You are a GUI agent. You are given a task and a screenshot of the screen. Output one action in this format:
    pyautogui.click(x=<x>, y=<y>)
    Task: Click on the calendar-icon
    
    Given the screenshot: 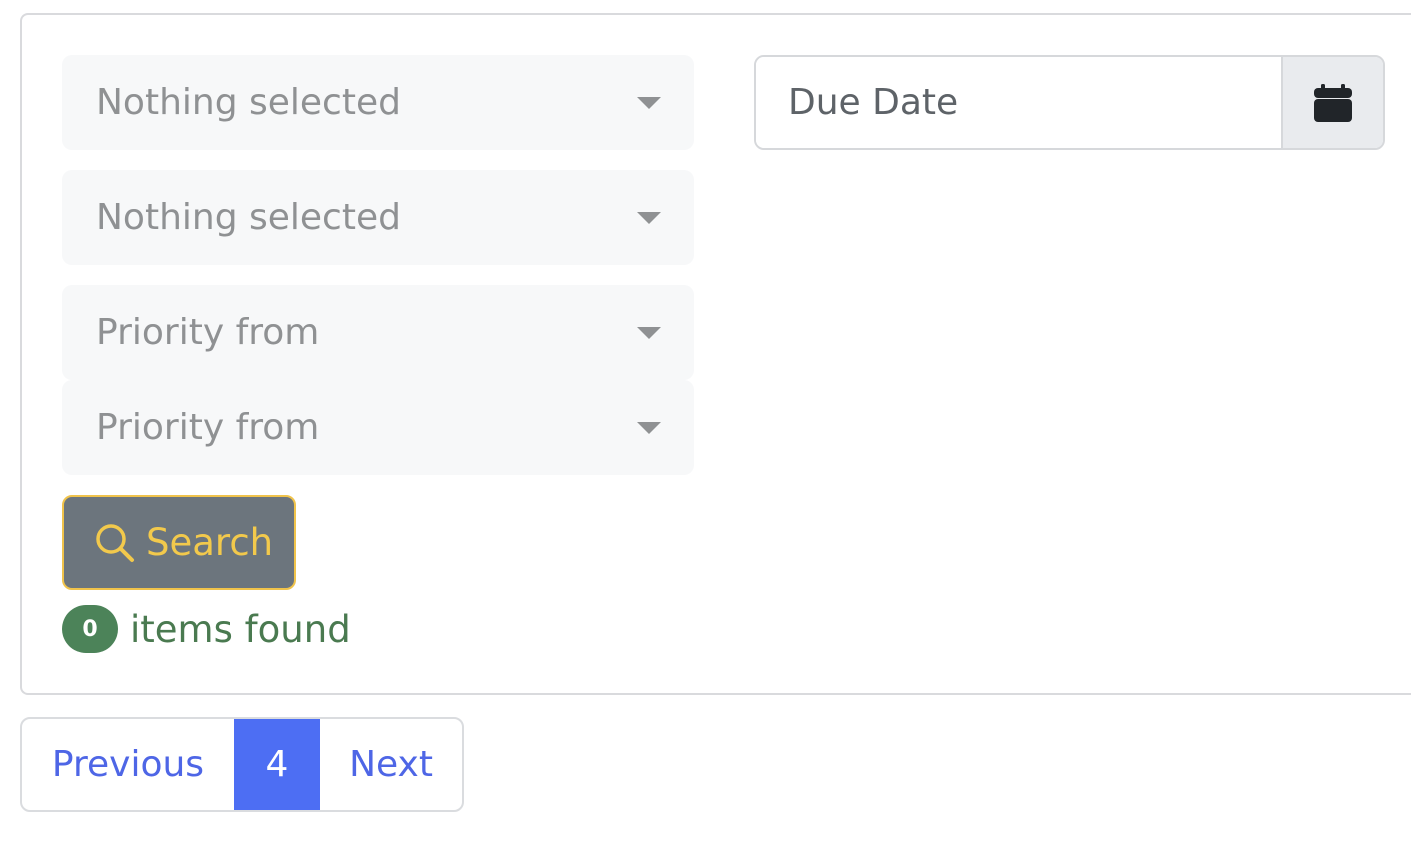 What is the action you would take?
    pyautogui.click(x=1333, y=102)
    